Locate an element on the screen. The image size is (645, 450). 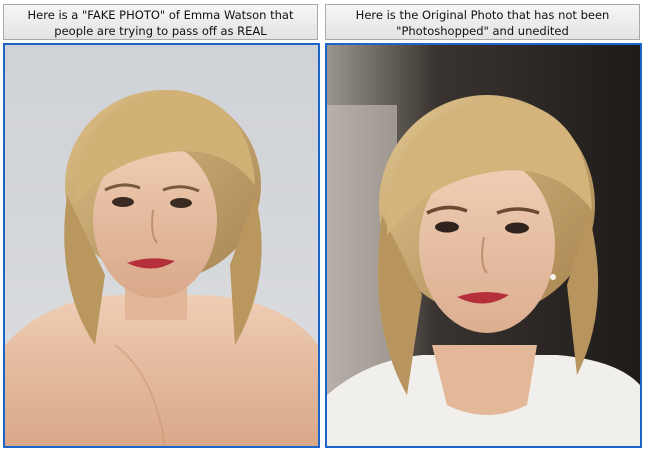
fake-caption-line-2: people are trying to pass off as REAL is located at coordinates (160, 31).